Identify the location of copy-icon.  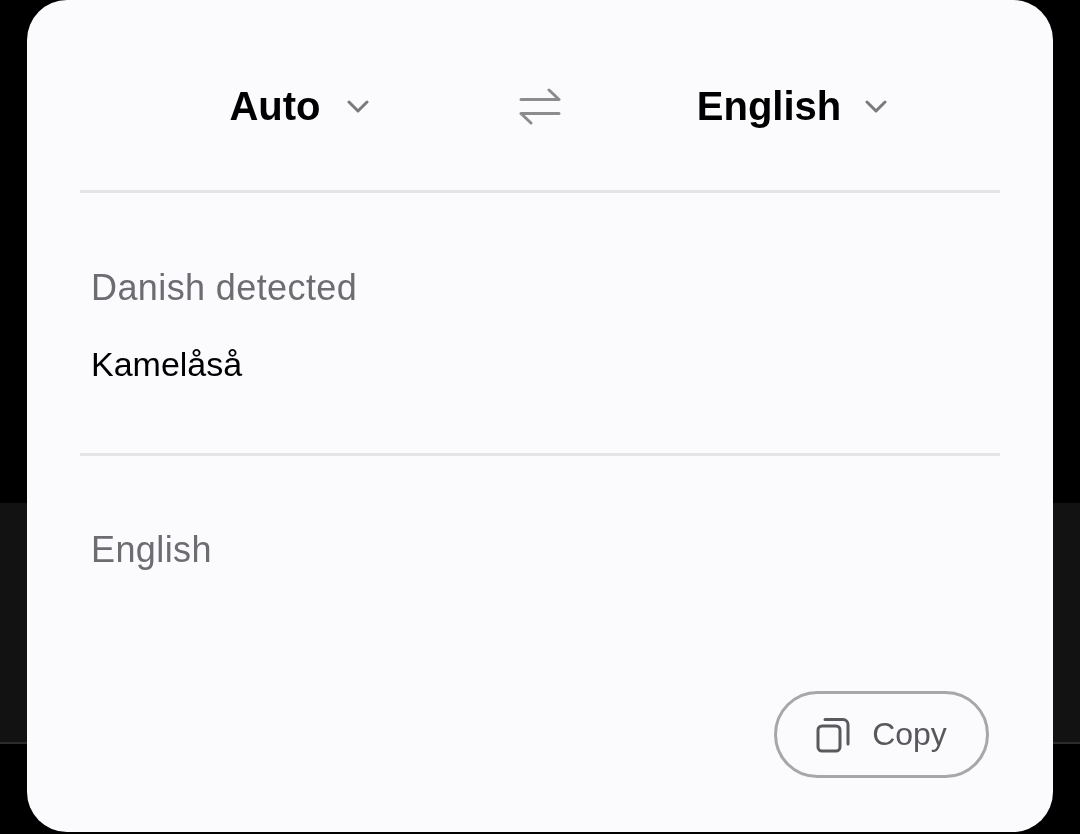
(833, 734).